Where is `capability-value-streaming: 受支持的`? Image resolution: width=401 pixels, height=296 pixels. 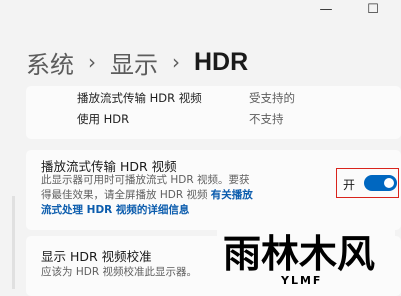 capability-value-streaming: 受支持的 is located at coordinates (272, 98).